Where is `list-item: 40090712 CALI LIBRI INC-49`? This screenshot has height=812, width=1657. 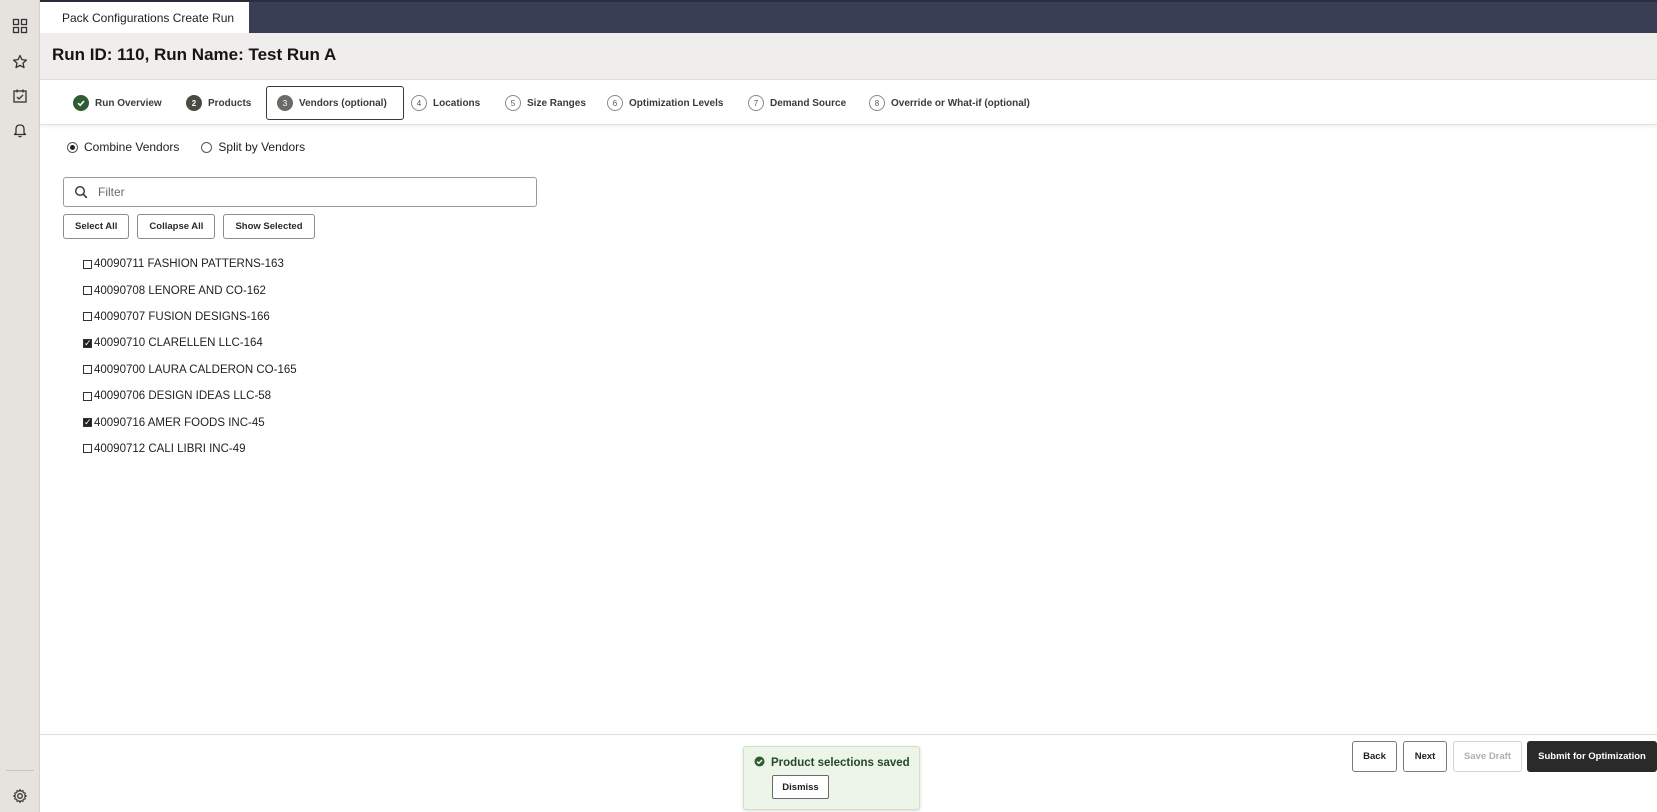
list-item: 40090712 CALI LIBRI INC-49 is located at coordinates (190, 449).